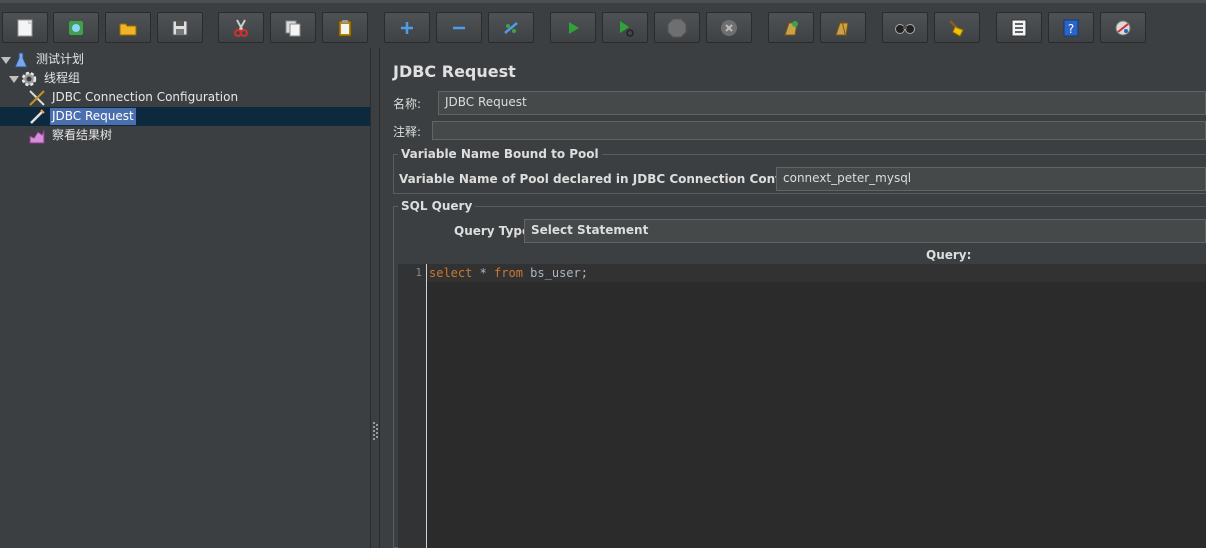 The height and width of the screenshot is (548, 1206). What do you see at coordinates (145, 97) in the screenshot?
I see `tree-item-label: JDBC Connection Configuration` at bounding box center [145, 97].